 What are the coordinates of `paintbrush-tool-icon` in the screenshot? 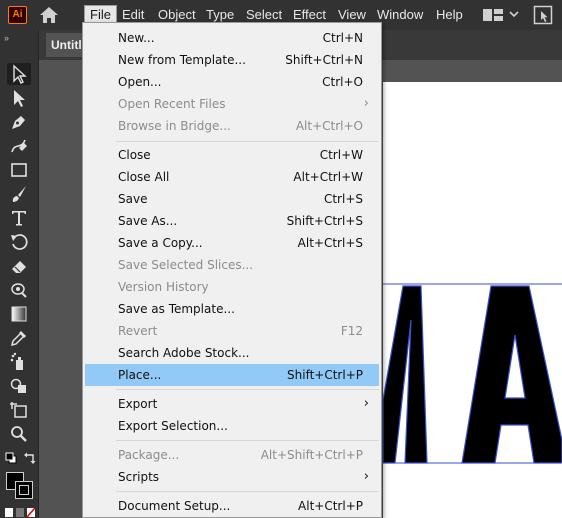 It's located at (19, 194).